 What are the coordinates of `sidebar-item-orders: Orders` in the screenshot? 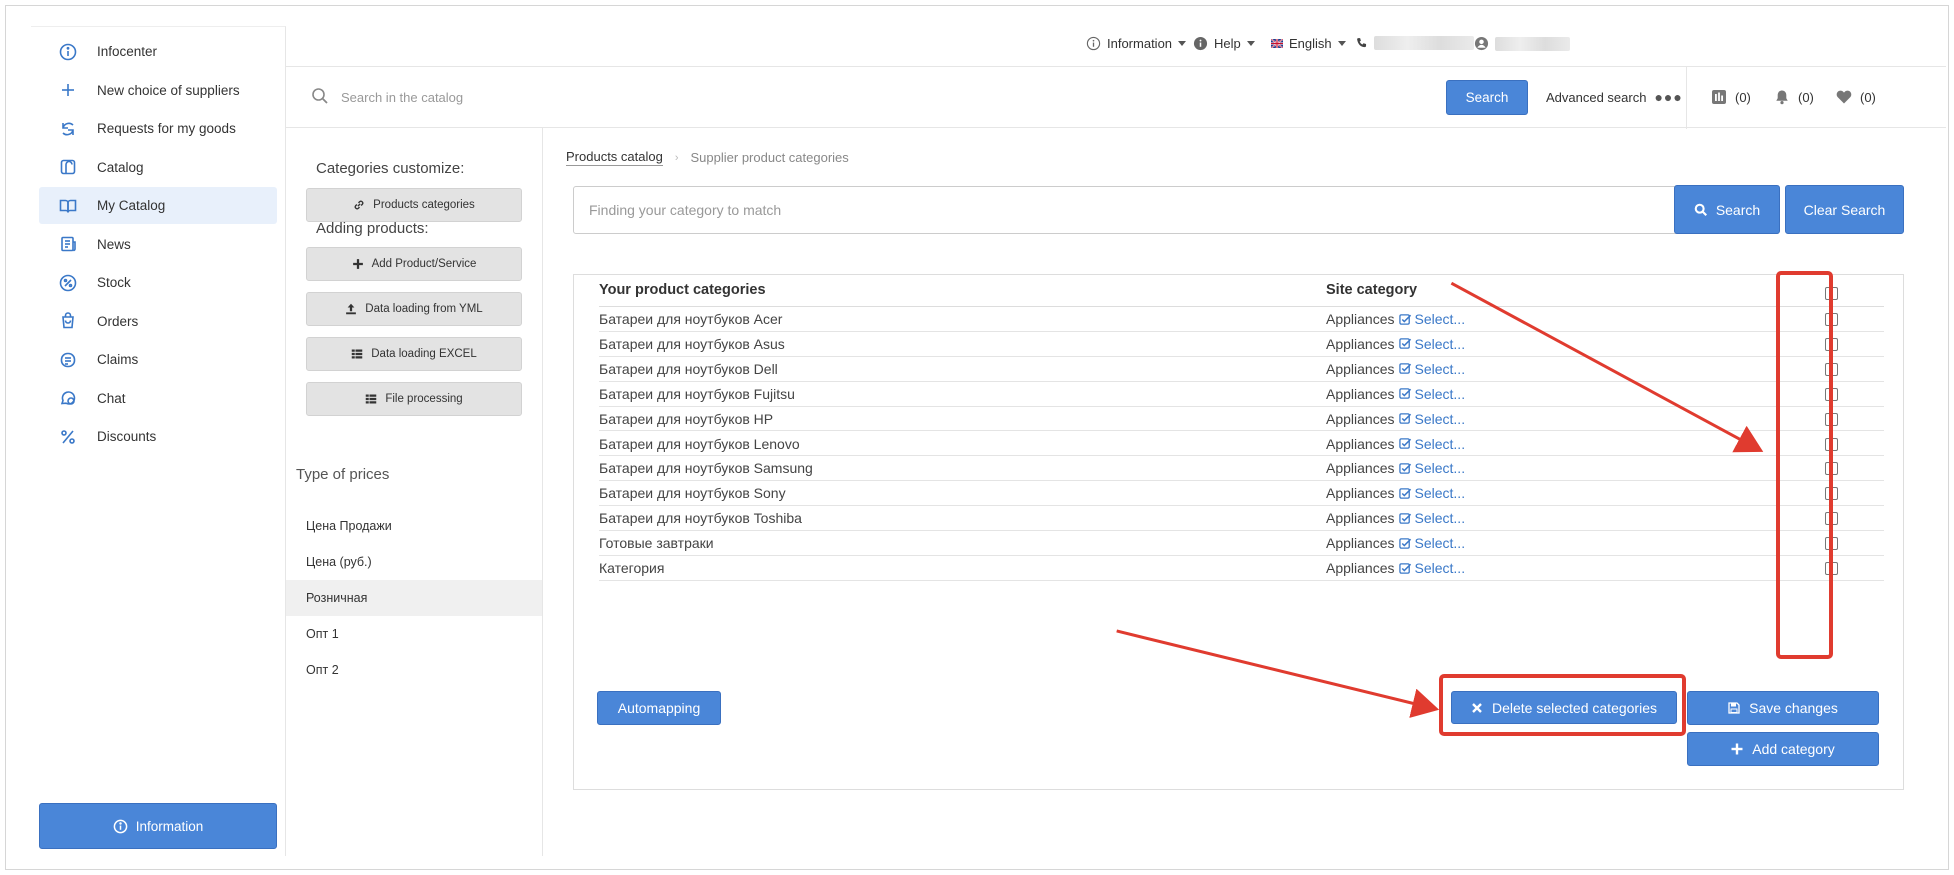 It's located at (158, 321).